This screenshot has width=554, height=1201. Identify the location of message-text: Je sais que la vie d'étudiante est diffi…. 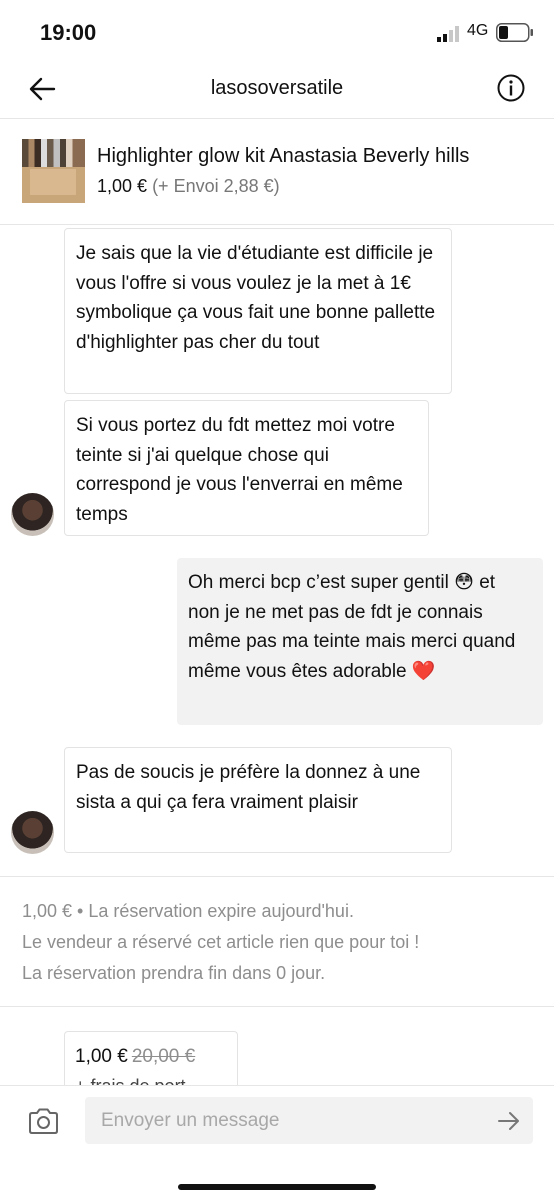
(256, 298).